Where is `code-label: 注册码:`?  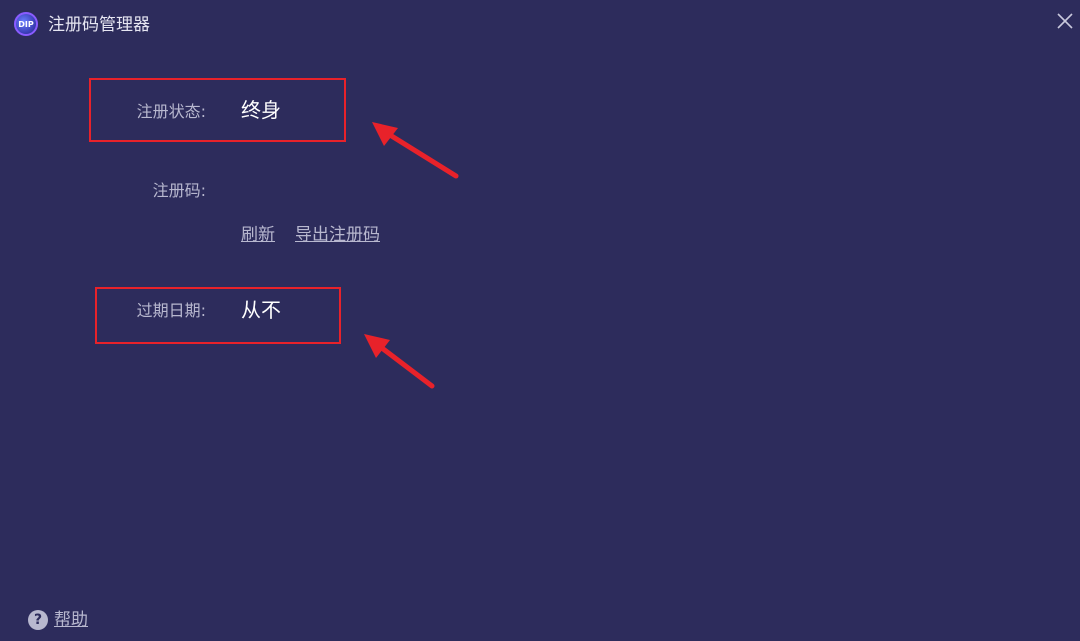 code-label: 注册码: is located at coordinates (179, 190).